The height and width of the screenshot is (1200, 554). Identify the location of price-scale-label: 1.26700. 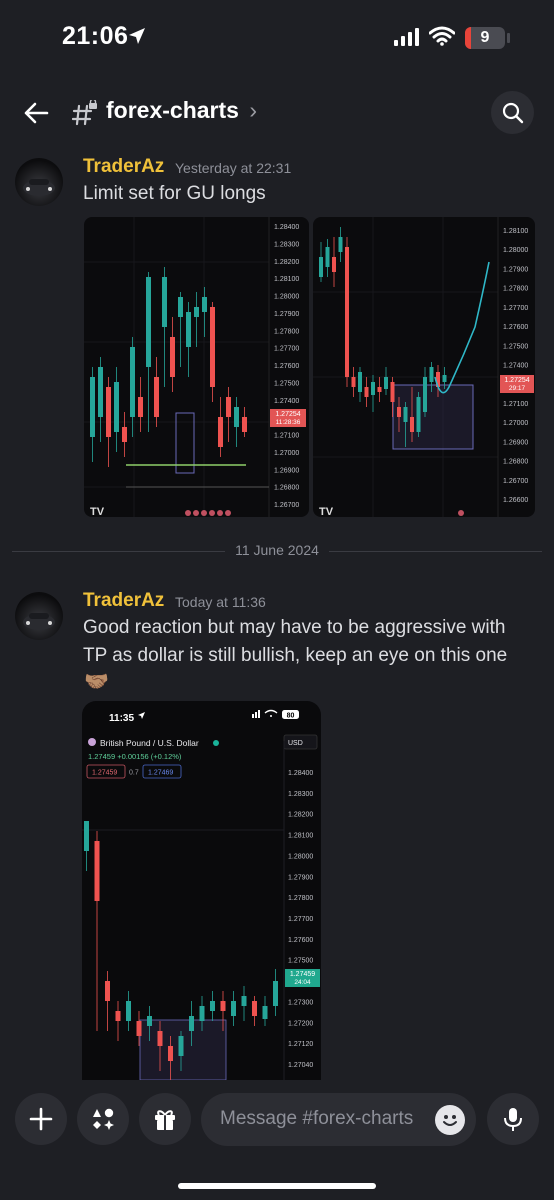
(286, 505).